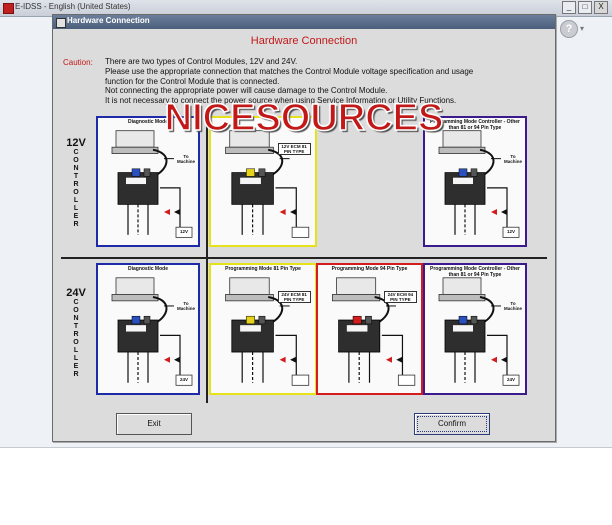 The width and height of the screenshot is (612, 525). I want to click on minimize-button: _, so click(569, 7).